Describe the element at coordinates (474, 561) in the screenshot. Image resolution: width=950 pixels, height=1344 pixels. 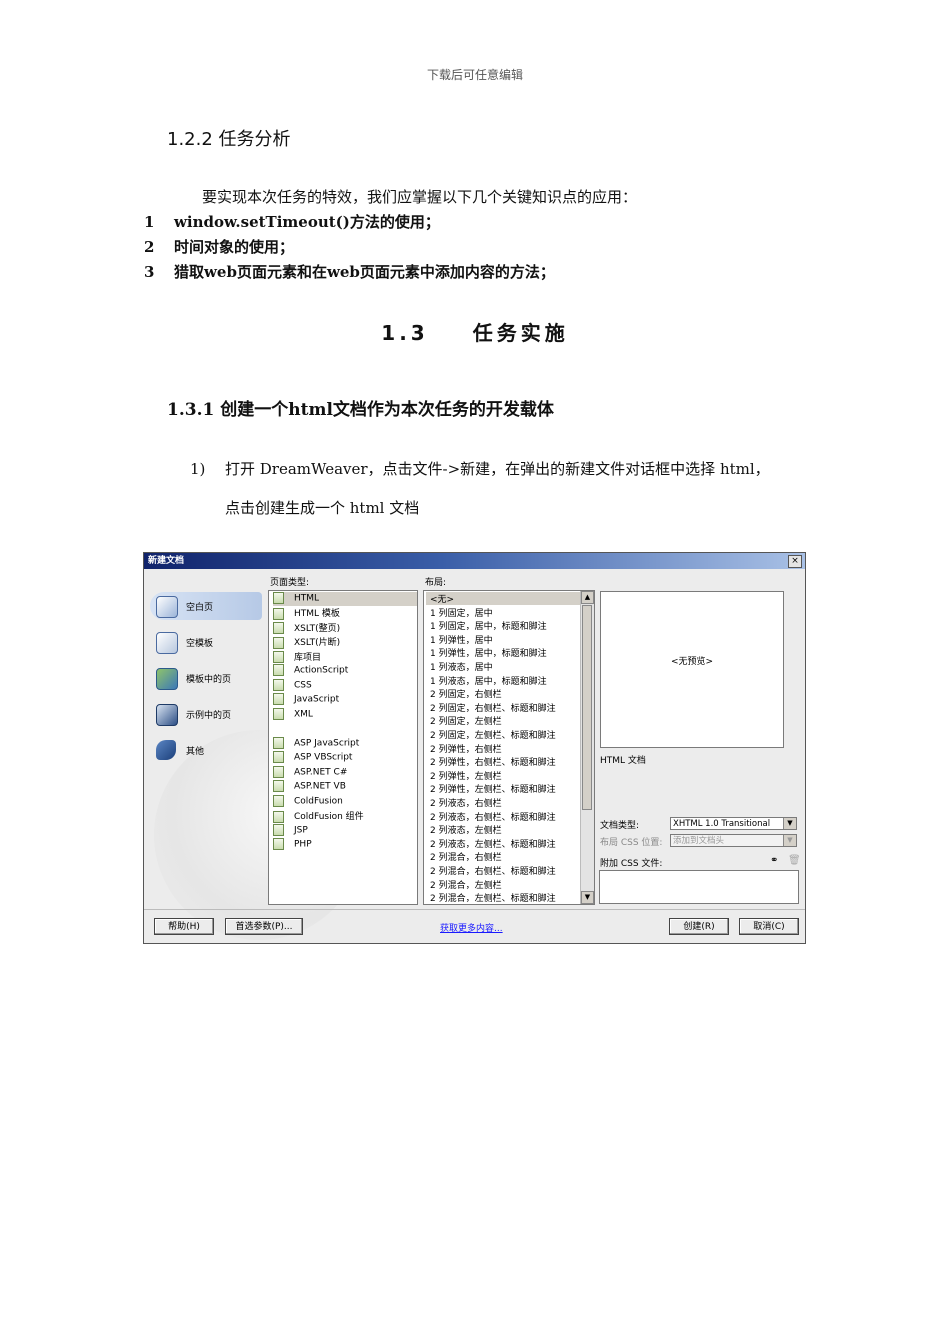
I see `dialog-title: 新建文档` at that location.